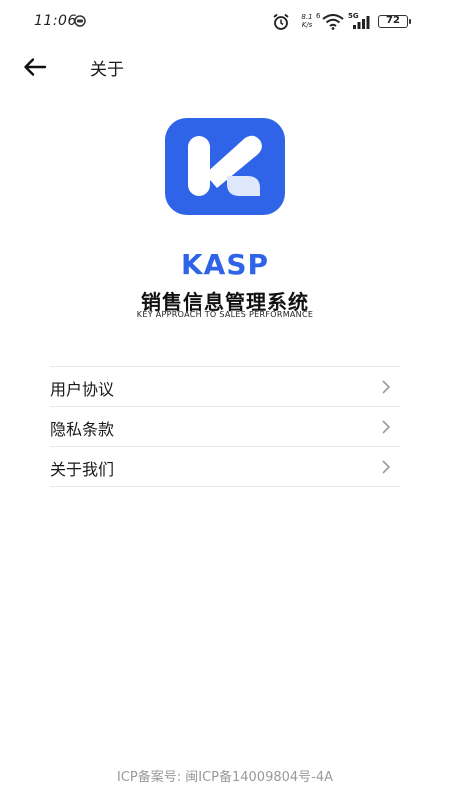  What do you see at coordinates (82, 389) in the screenshot?
I see `menu-item-label: 用户协议` at bounding box center [82, 389].